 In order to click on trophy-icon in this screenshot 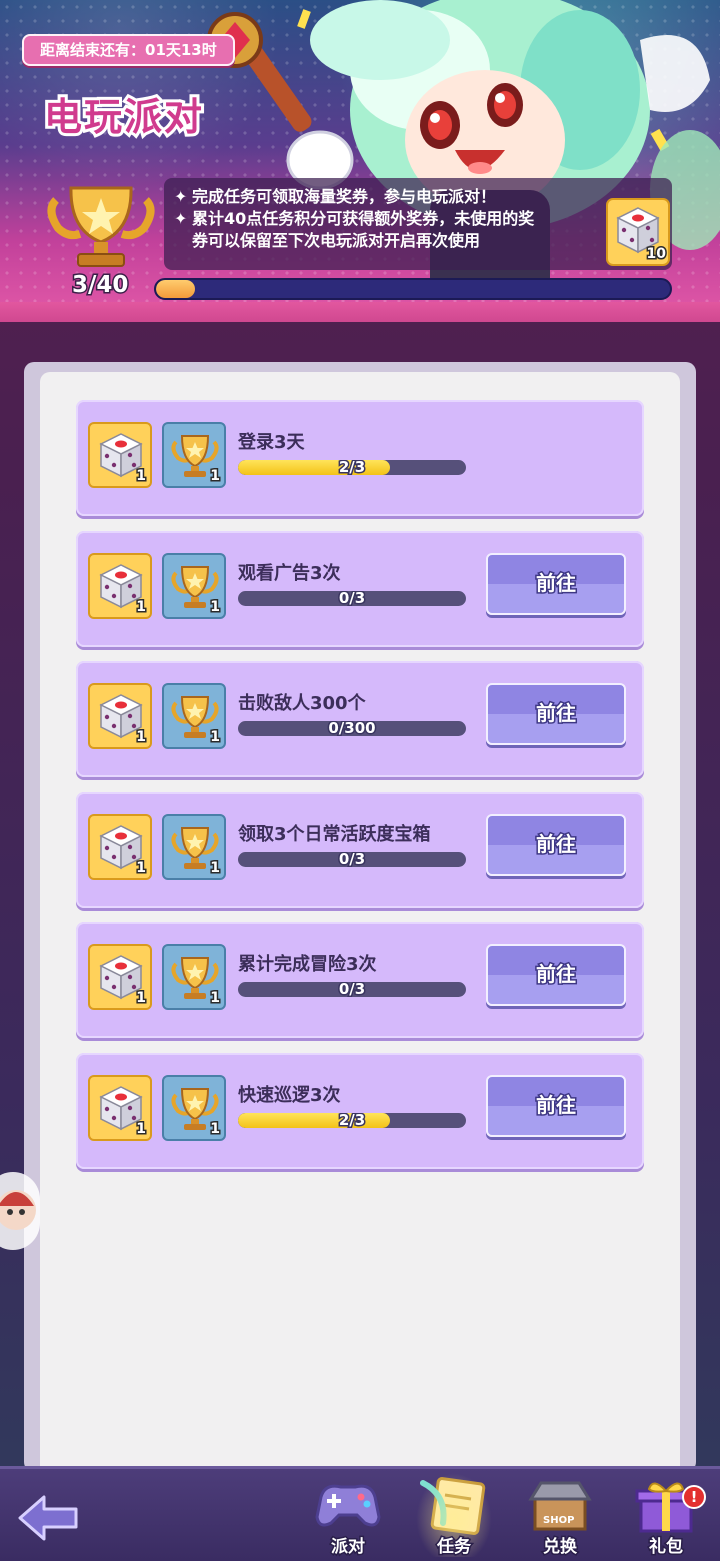, I will do `click(101, 226)`.